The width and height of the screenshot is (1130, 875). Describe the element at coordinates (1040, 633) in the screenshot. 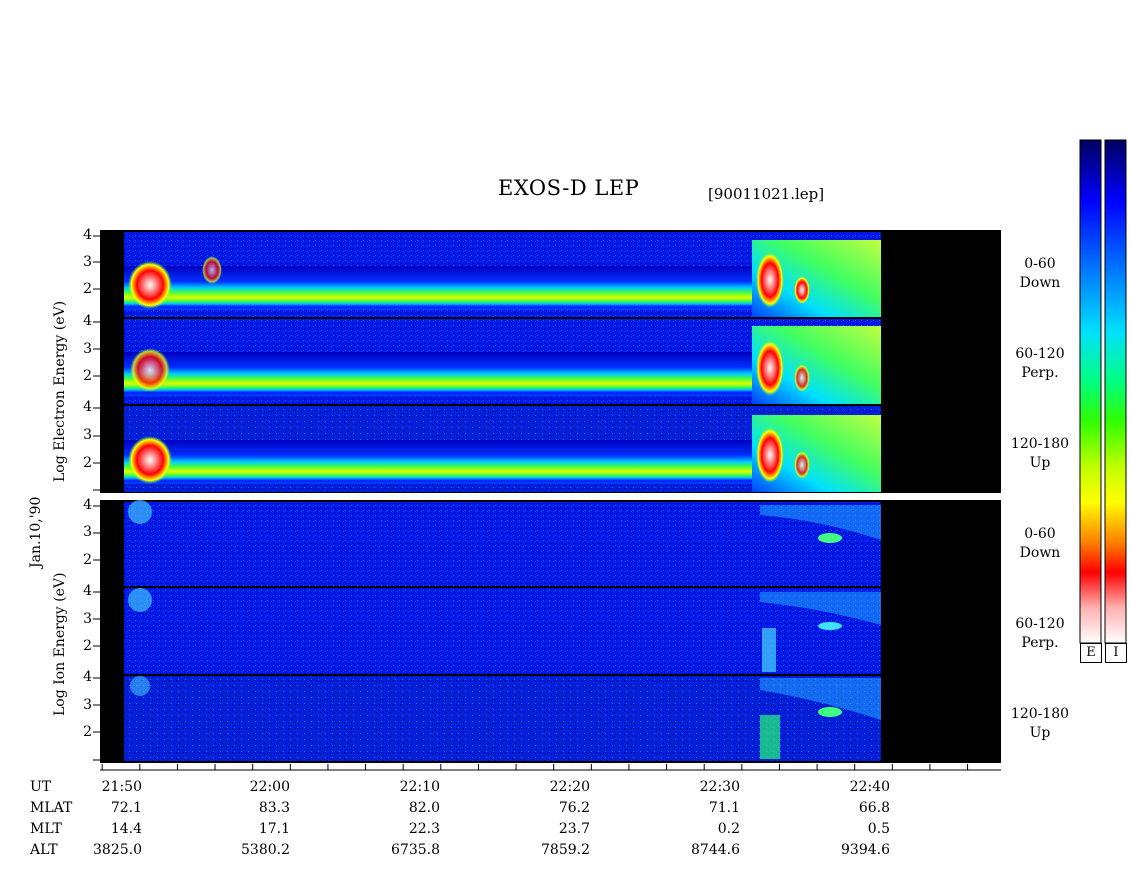

I see `ion-pitch-perp: 60-120 Perp.` at that location.